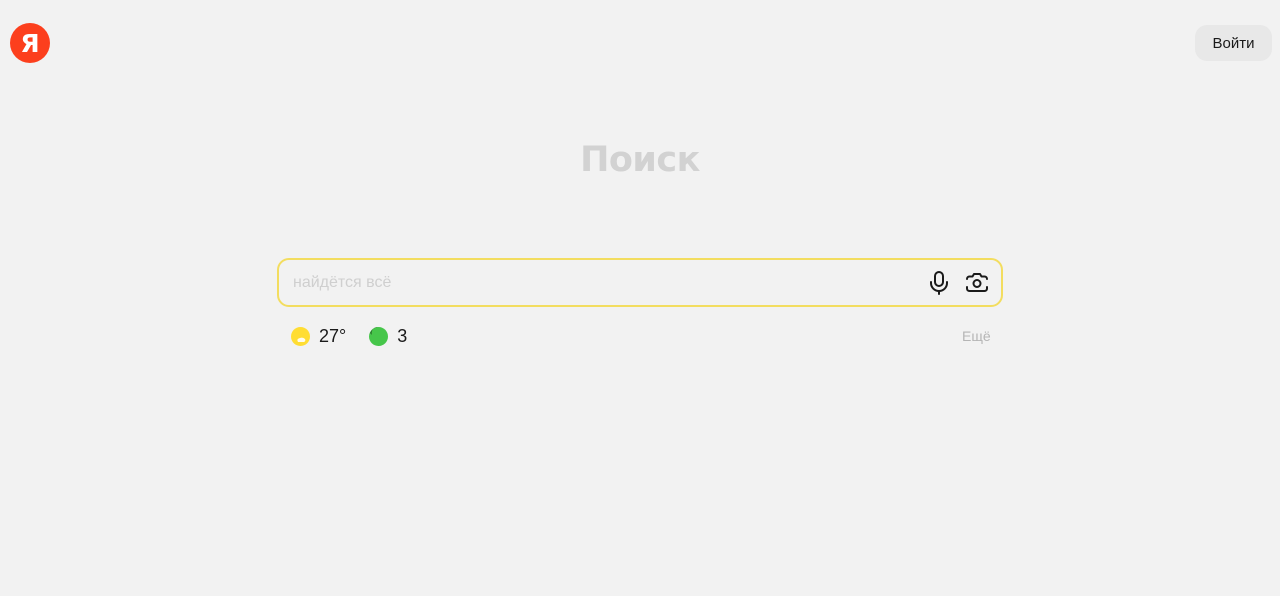  I want to click on logo-letter: Я, so click(30, 43).